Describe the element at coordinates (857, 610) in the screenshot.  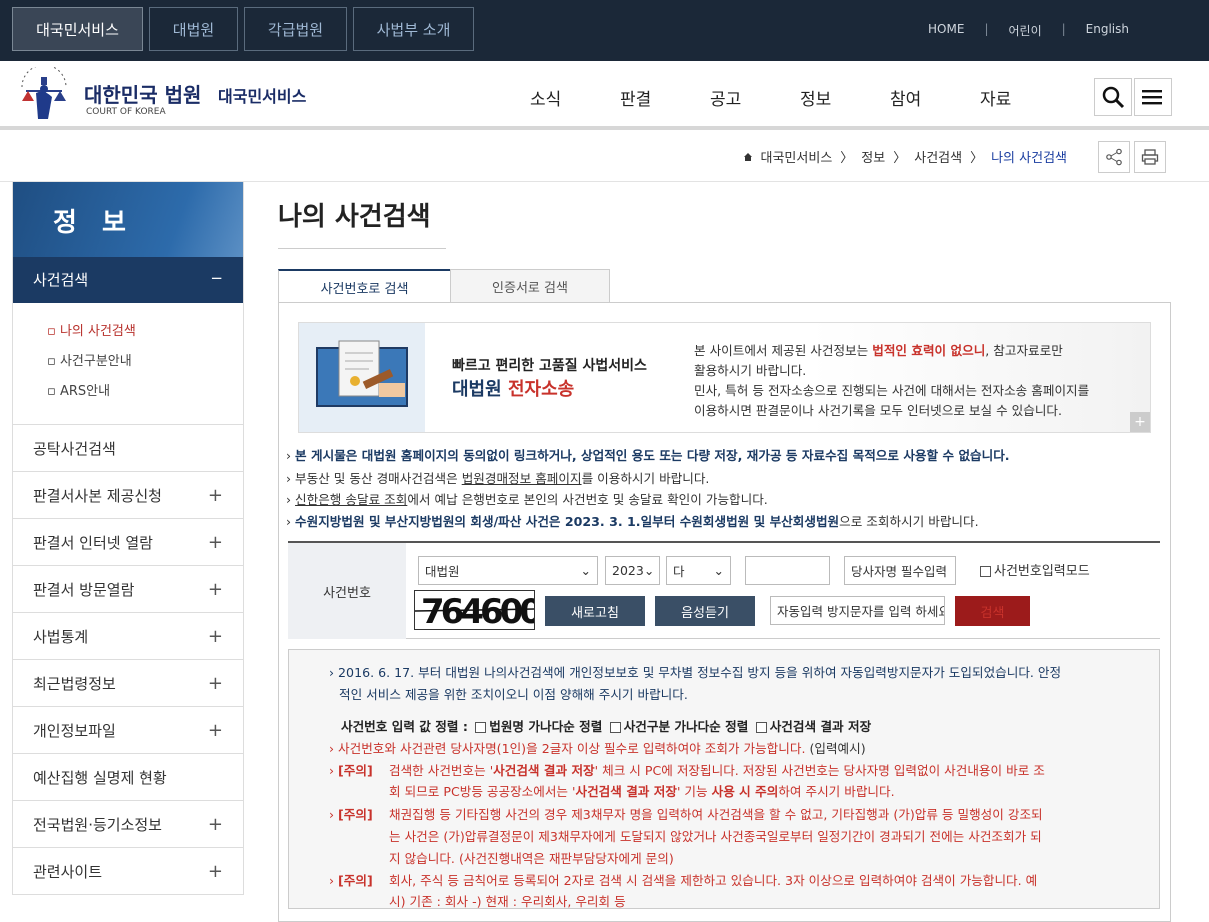
I see `captcha-input: 자동입력 방지문자를 입력 하세요.` at that location.